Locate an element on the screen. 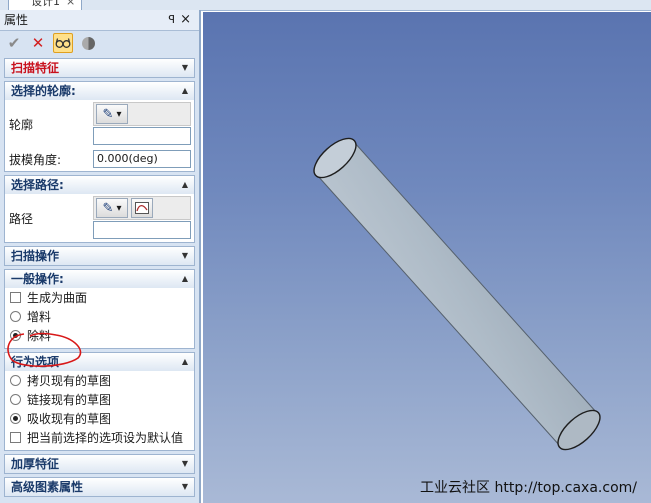 This screenshot has height=503, width=651. path-field is located at coordinates (142, 230).